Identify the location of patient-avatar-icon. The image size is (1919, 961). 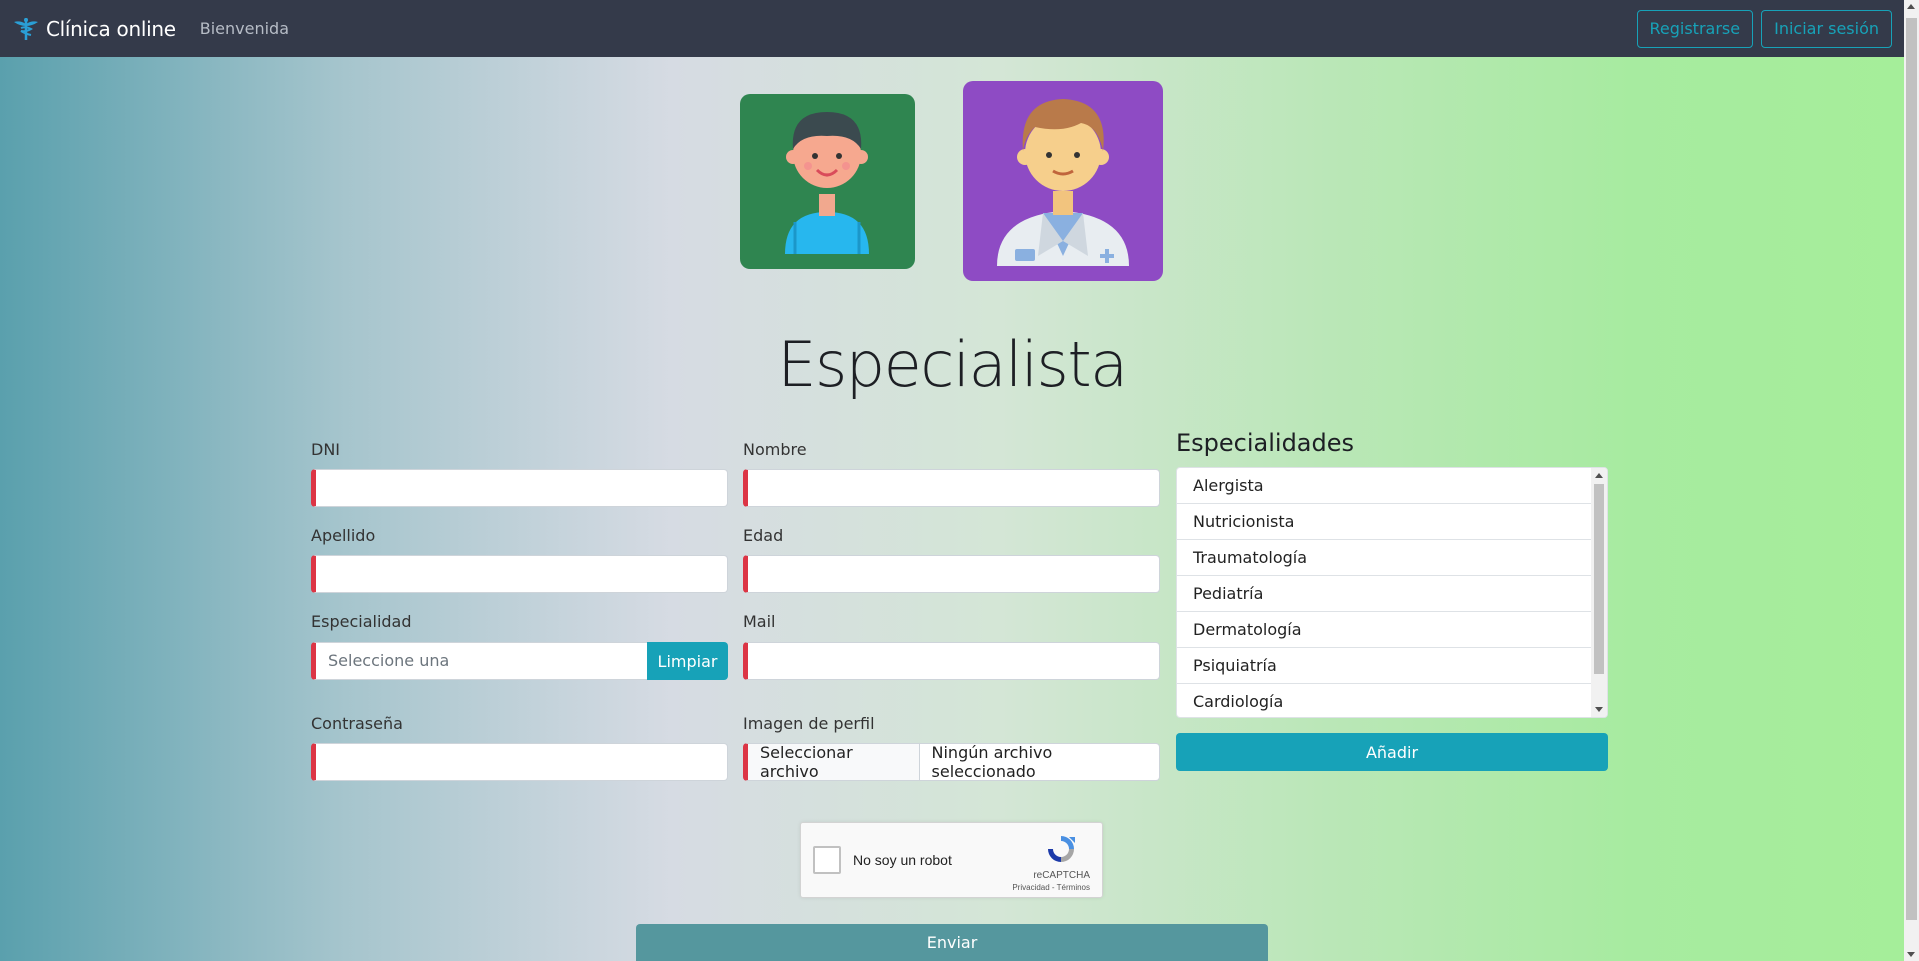
(827, 183).